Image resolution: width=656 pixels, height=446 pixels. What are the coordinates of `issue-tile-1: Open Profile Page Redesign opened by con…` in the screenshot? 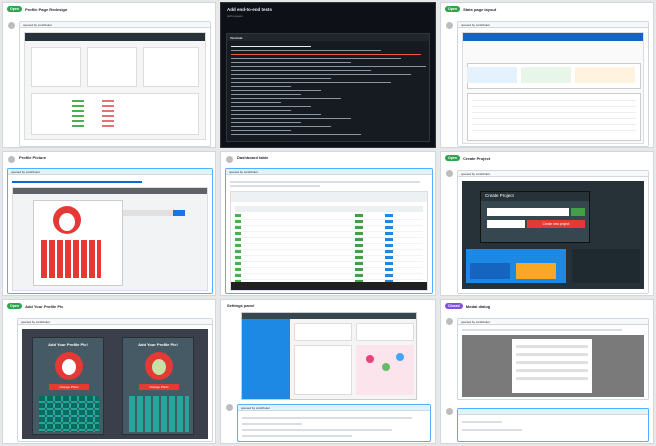 It's located at (109, 75).